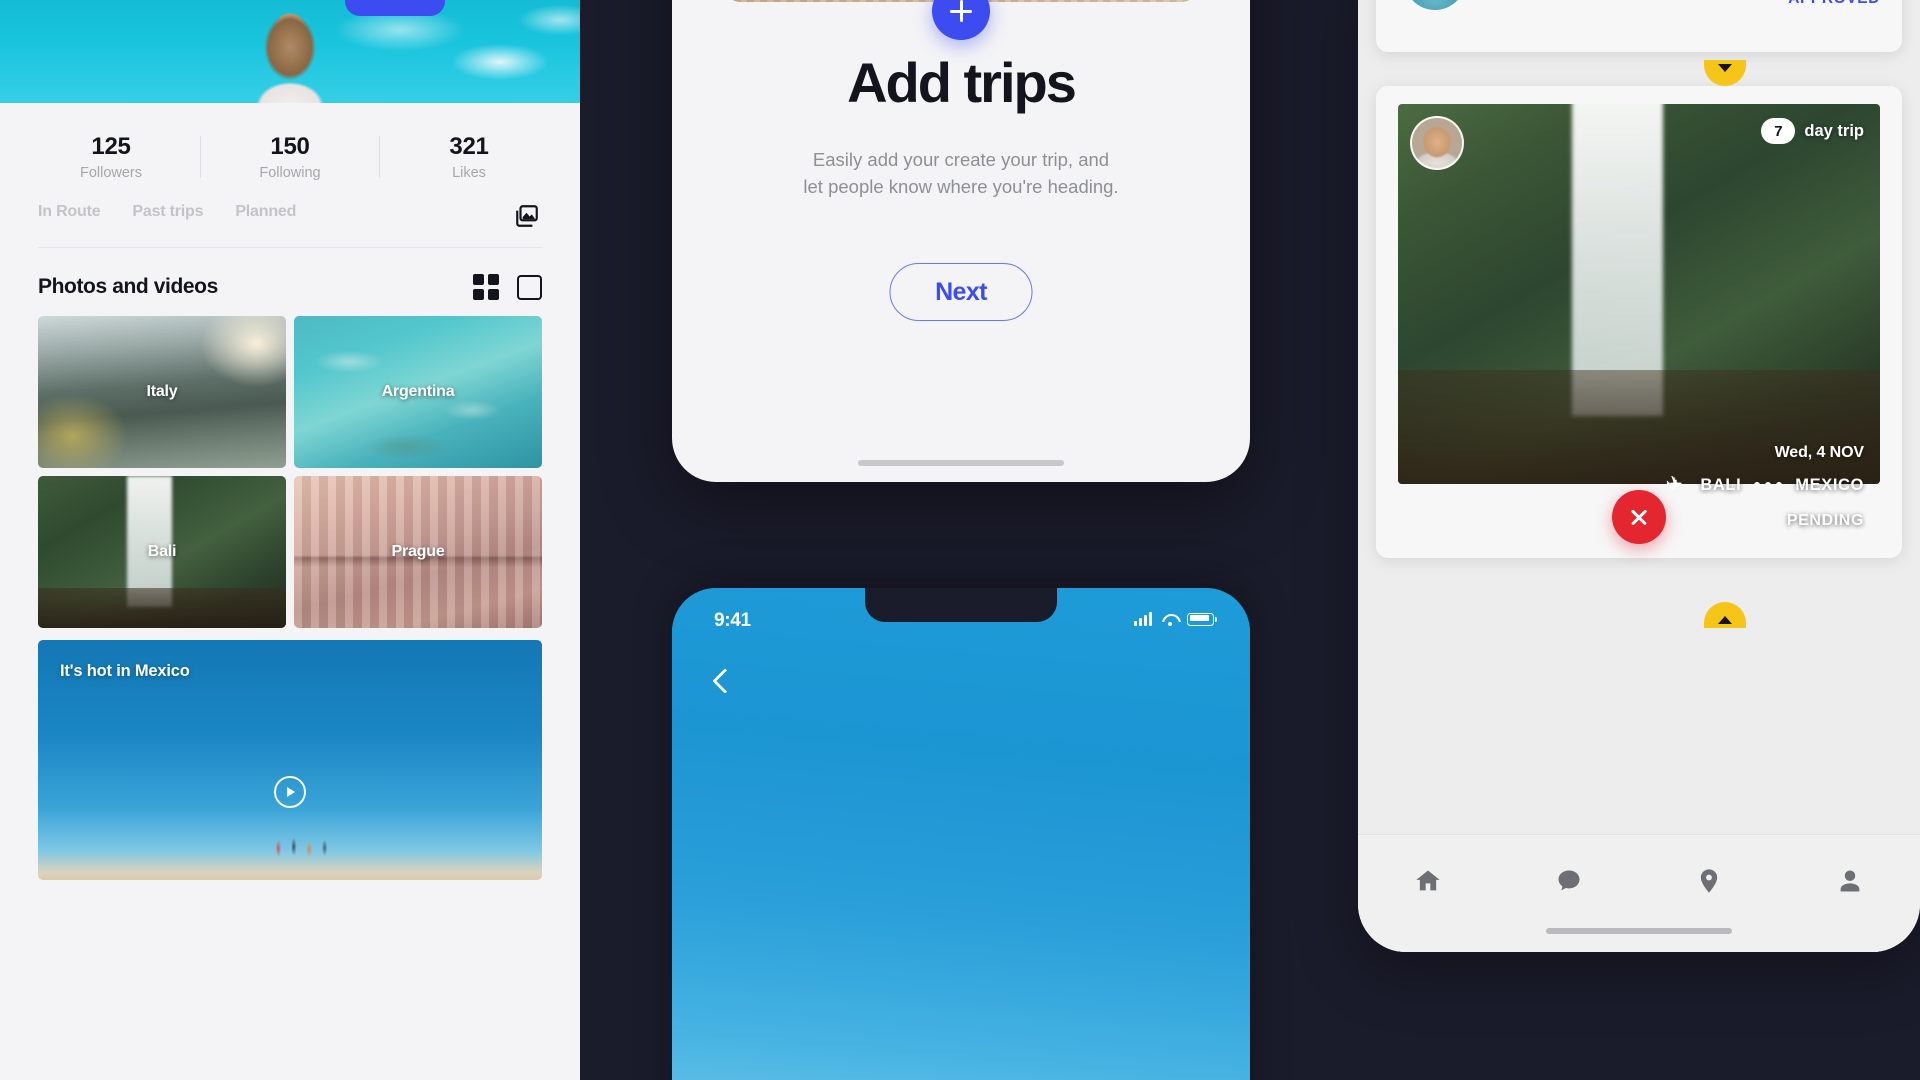  Describe the element at coordinates (962, 82) in the screenshot. I see `add-trips-title: Add trips` at that location.